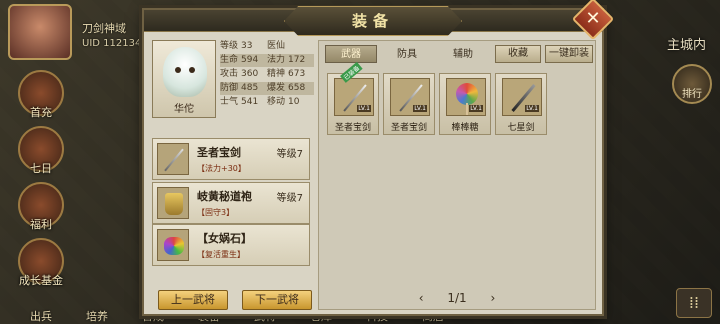 The width and height of the screenshot is (720, 324). Describe the element at coordinates (518, 54) in the screenshot. I see `collect-button: 收藏` at that location.